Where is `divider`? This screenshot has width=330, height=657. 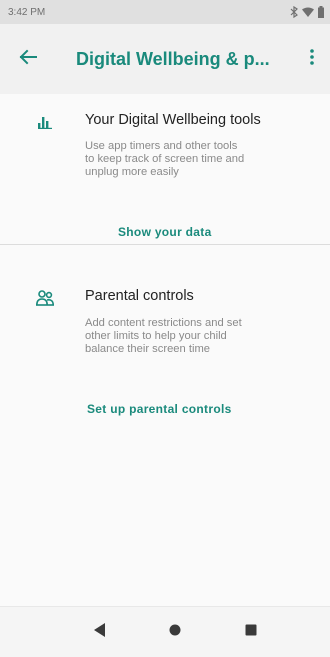
divider is located at coordinates (165, 244).